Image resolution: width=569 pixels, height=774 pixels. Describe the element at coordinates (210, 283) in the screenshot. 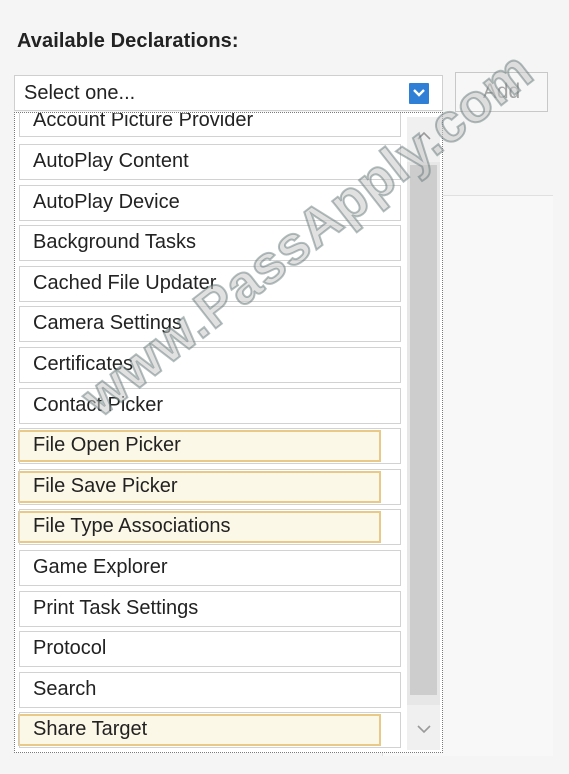

I see `dropdown-item: Cached File Updater` at that location.